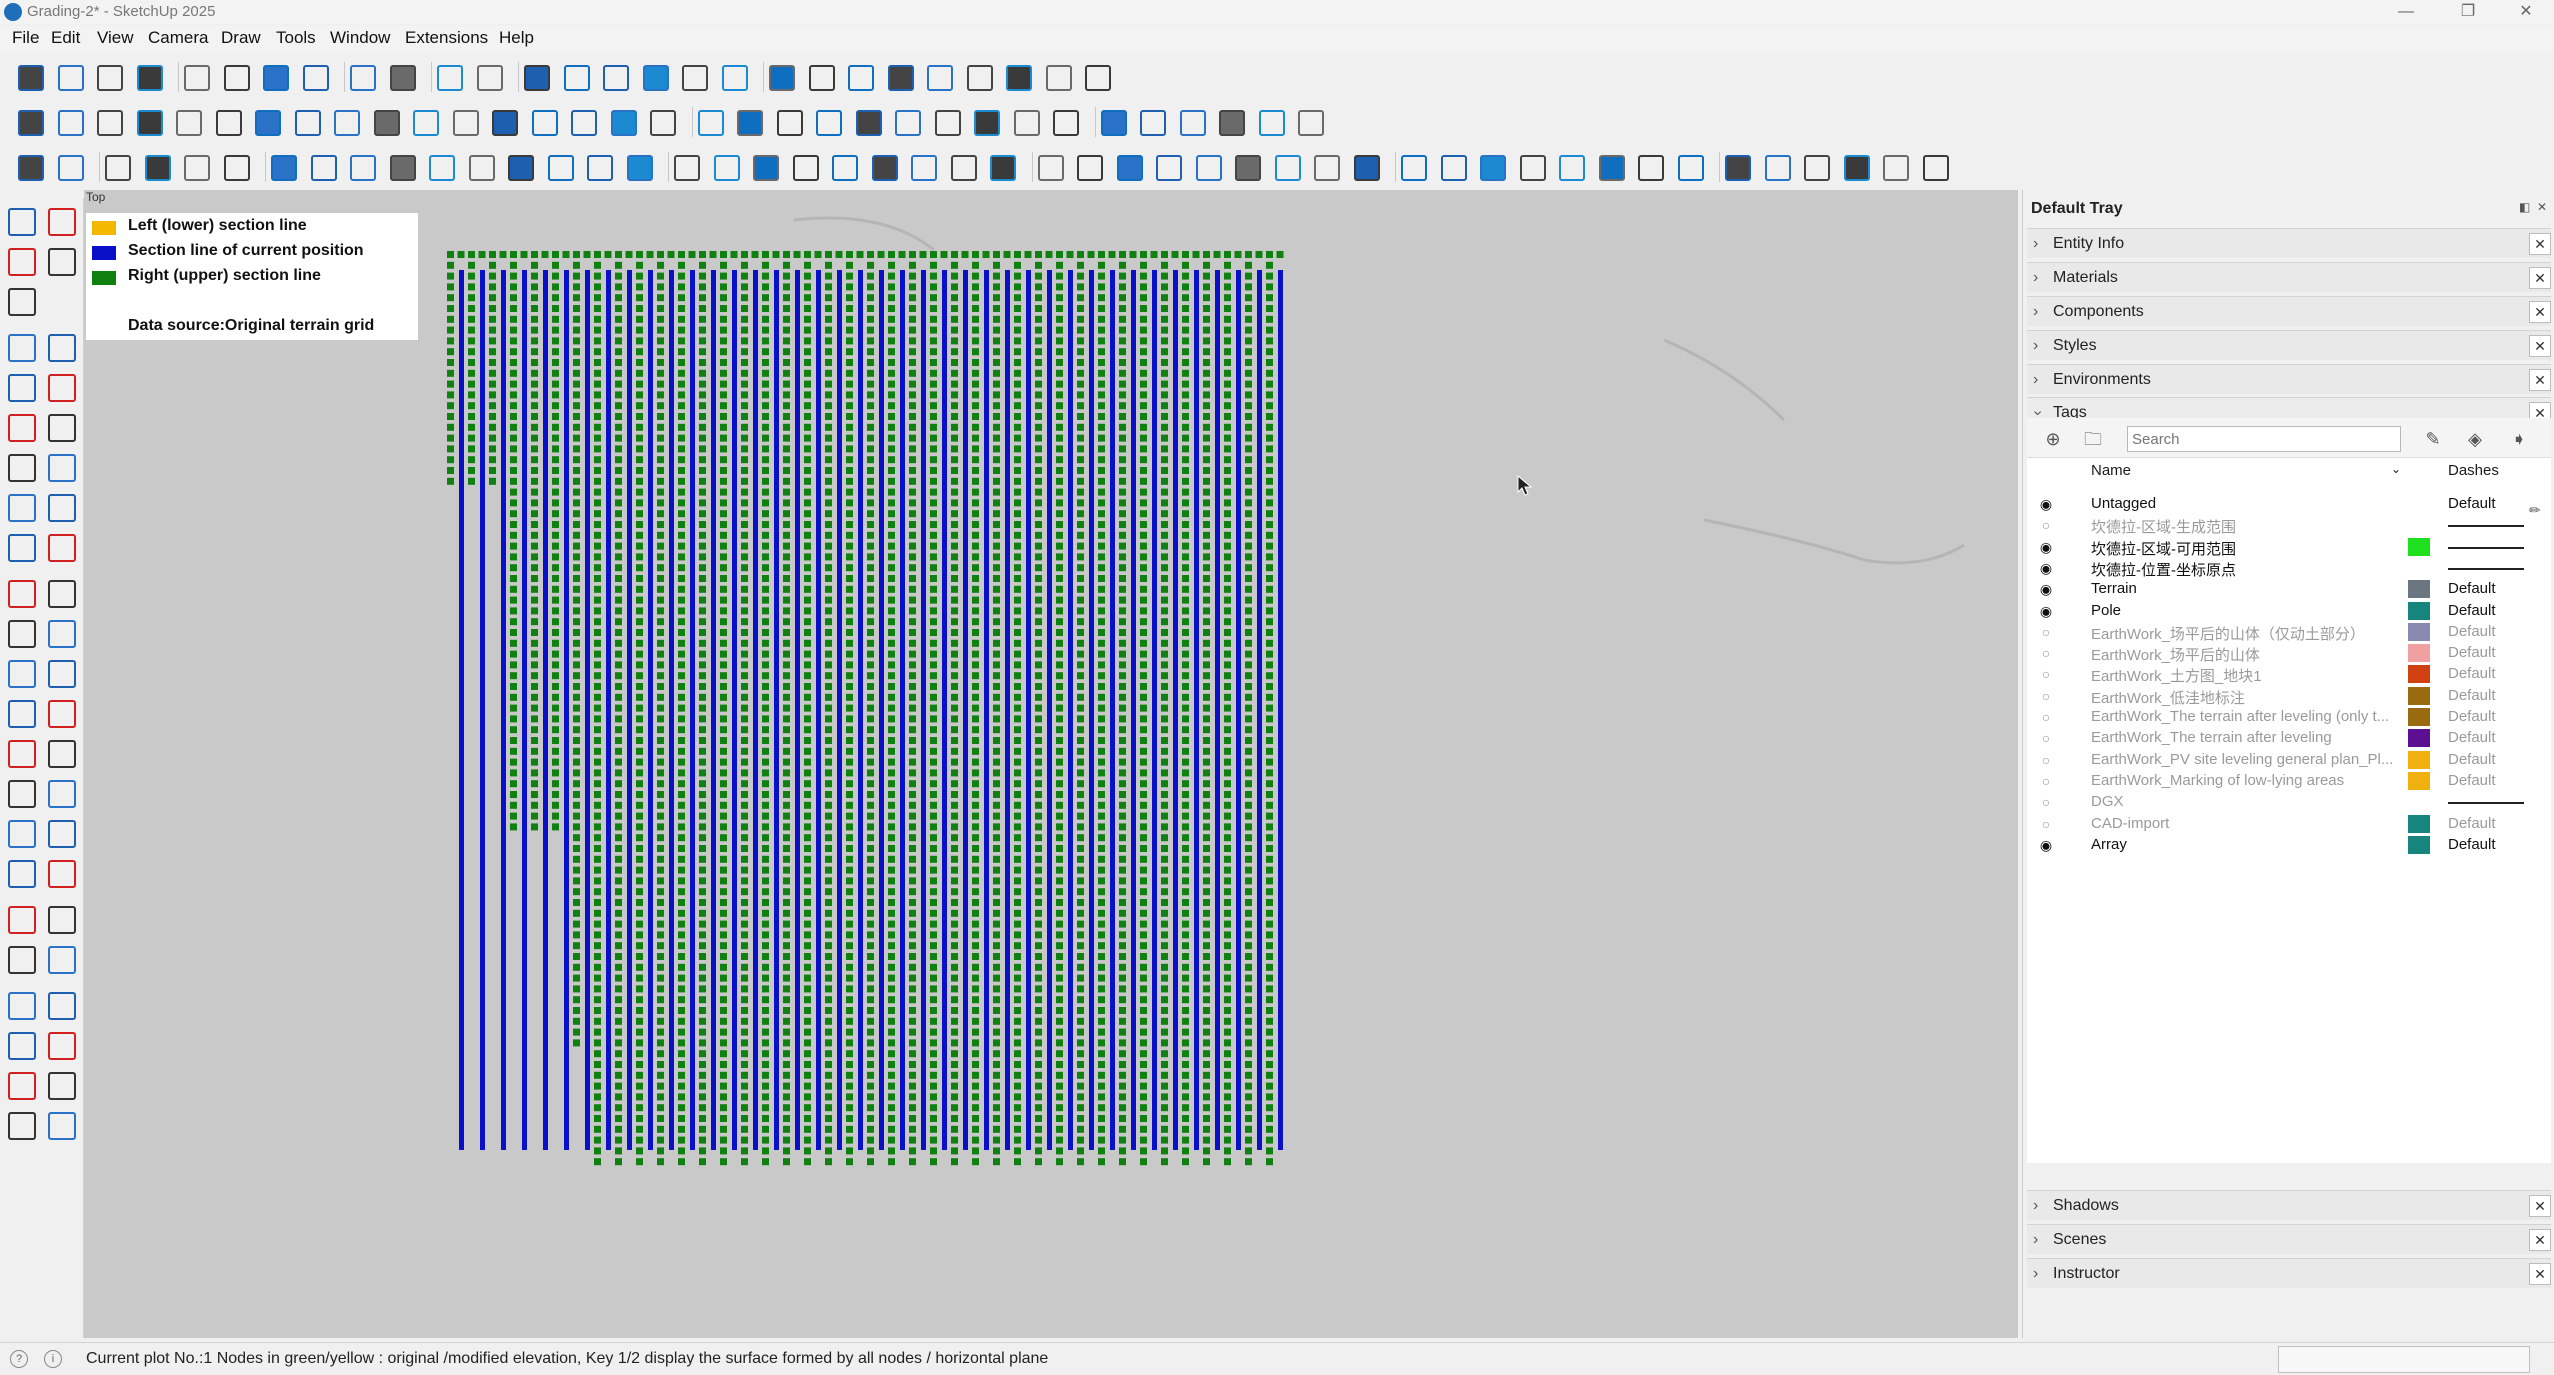 Image resolution: width=2554 pixels, height=1375 pixels. I want to click on menu-camera: Camera, so click(178, 38).